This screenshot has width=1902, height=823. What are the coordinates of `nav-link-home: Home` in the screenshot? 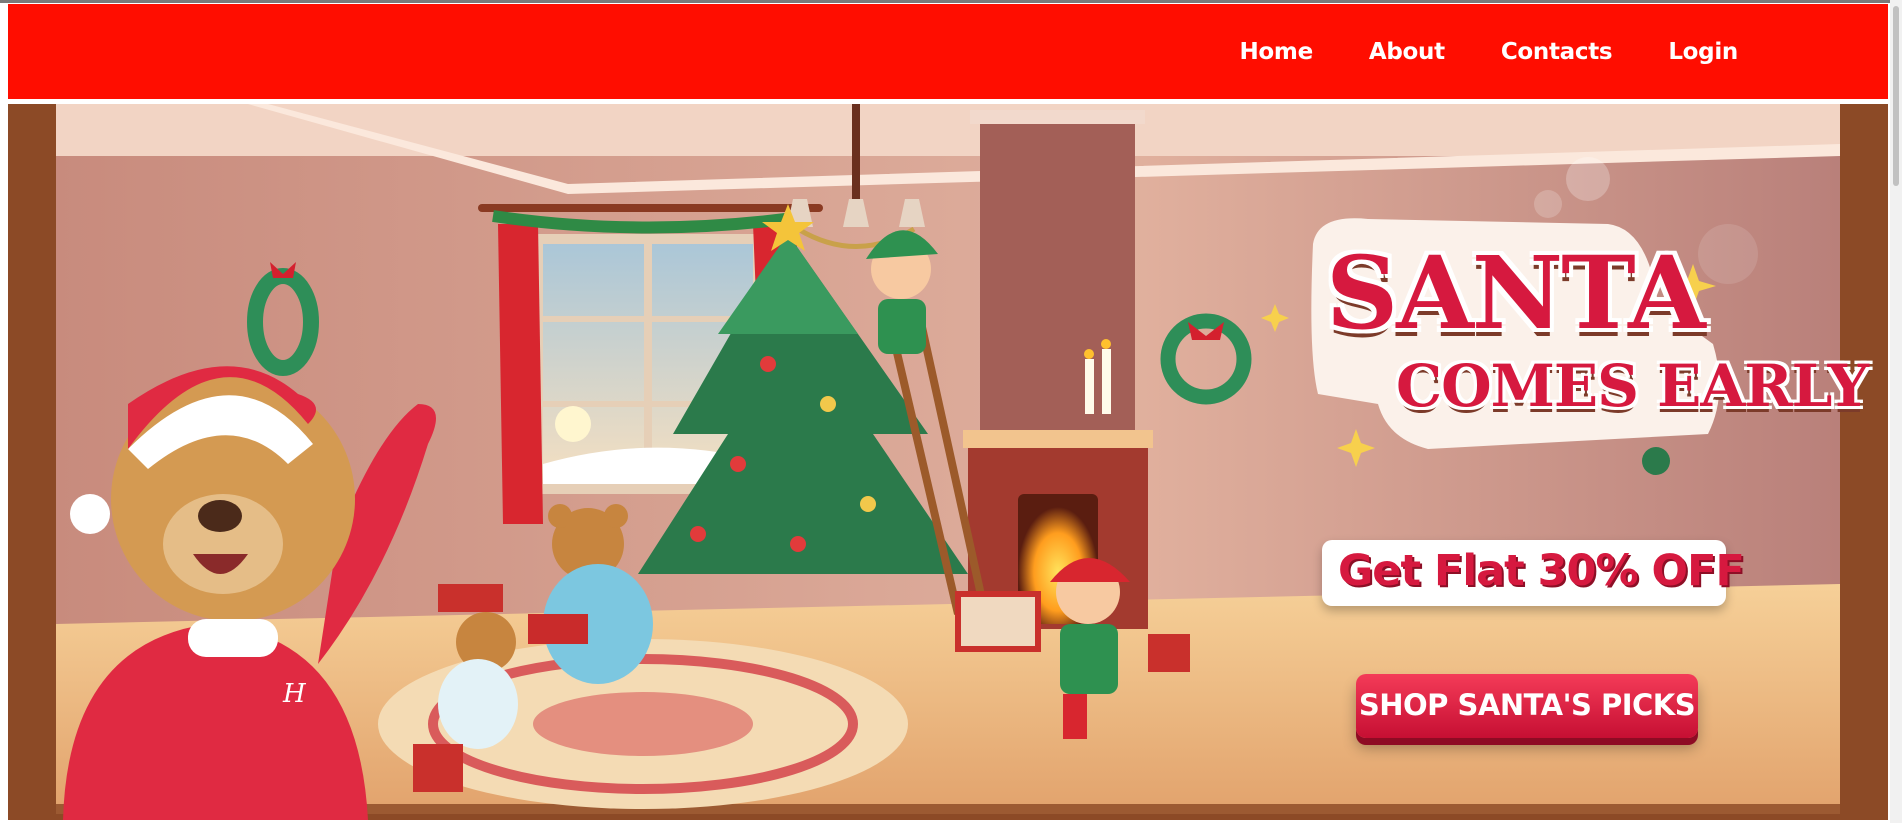 It's located at (1276, 52).